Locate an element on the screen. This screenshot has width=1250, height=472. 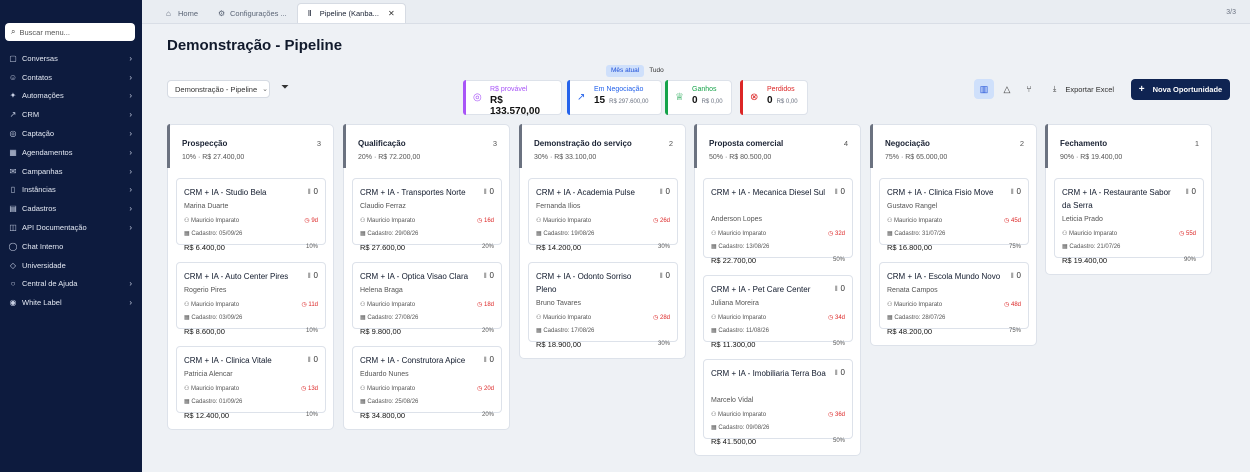
card-age-value: 18d is located at coordinates (488, 305).